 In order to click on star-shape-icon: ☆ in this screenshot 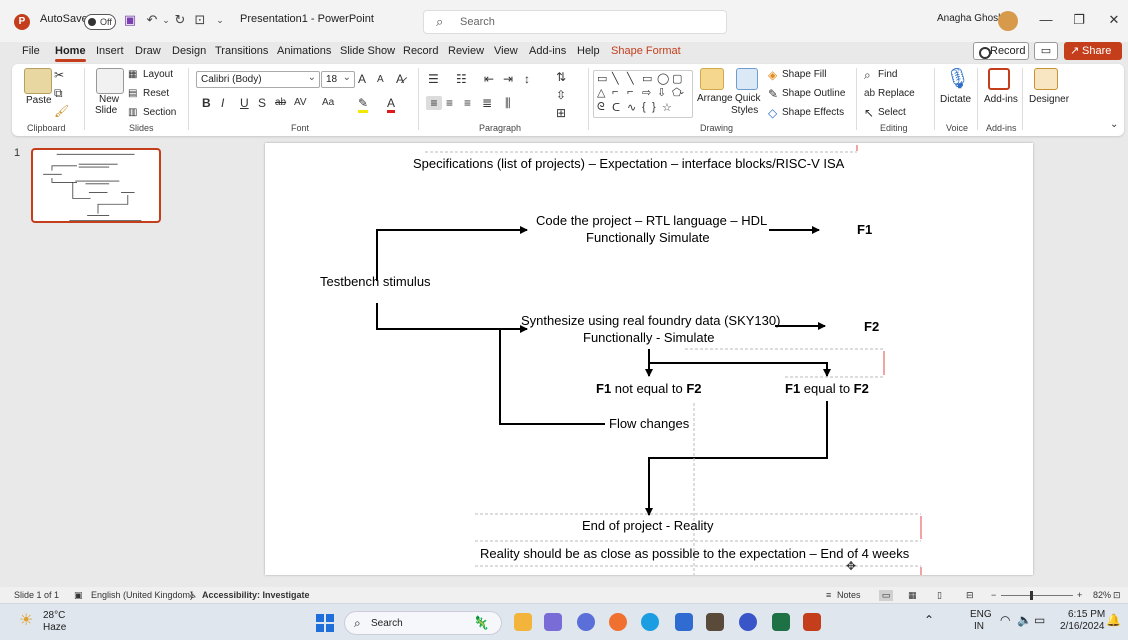, I will do `click(667, 107)`.